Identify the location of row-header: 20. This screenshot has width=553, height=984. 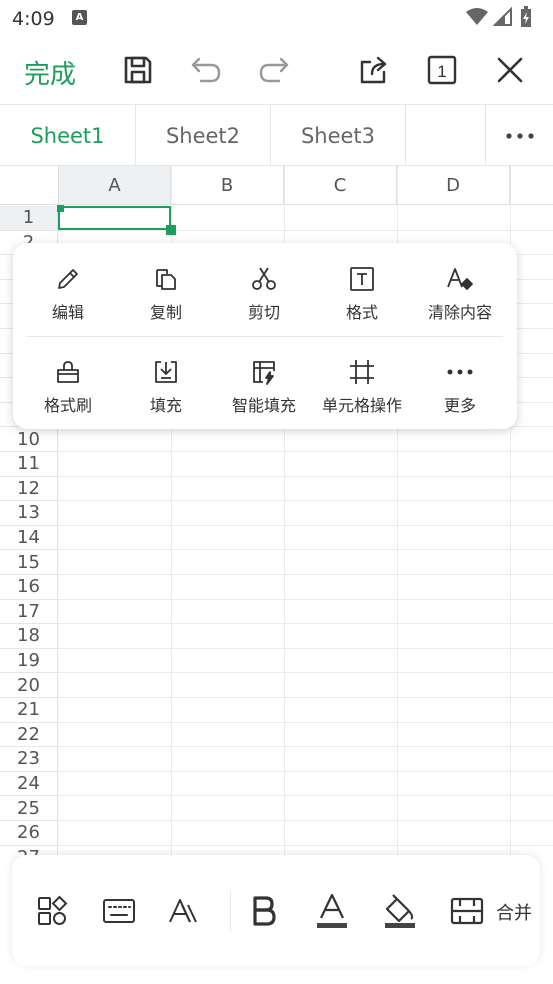
(29, 685).